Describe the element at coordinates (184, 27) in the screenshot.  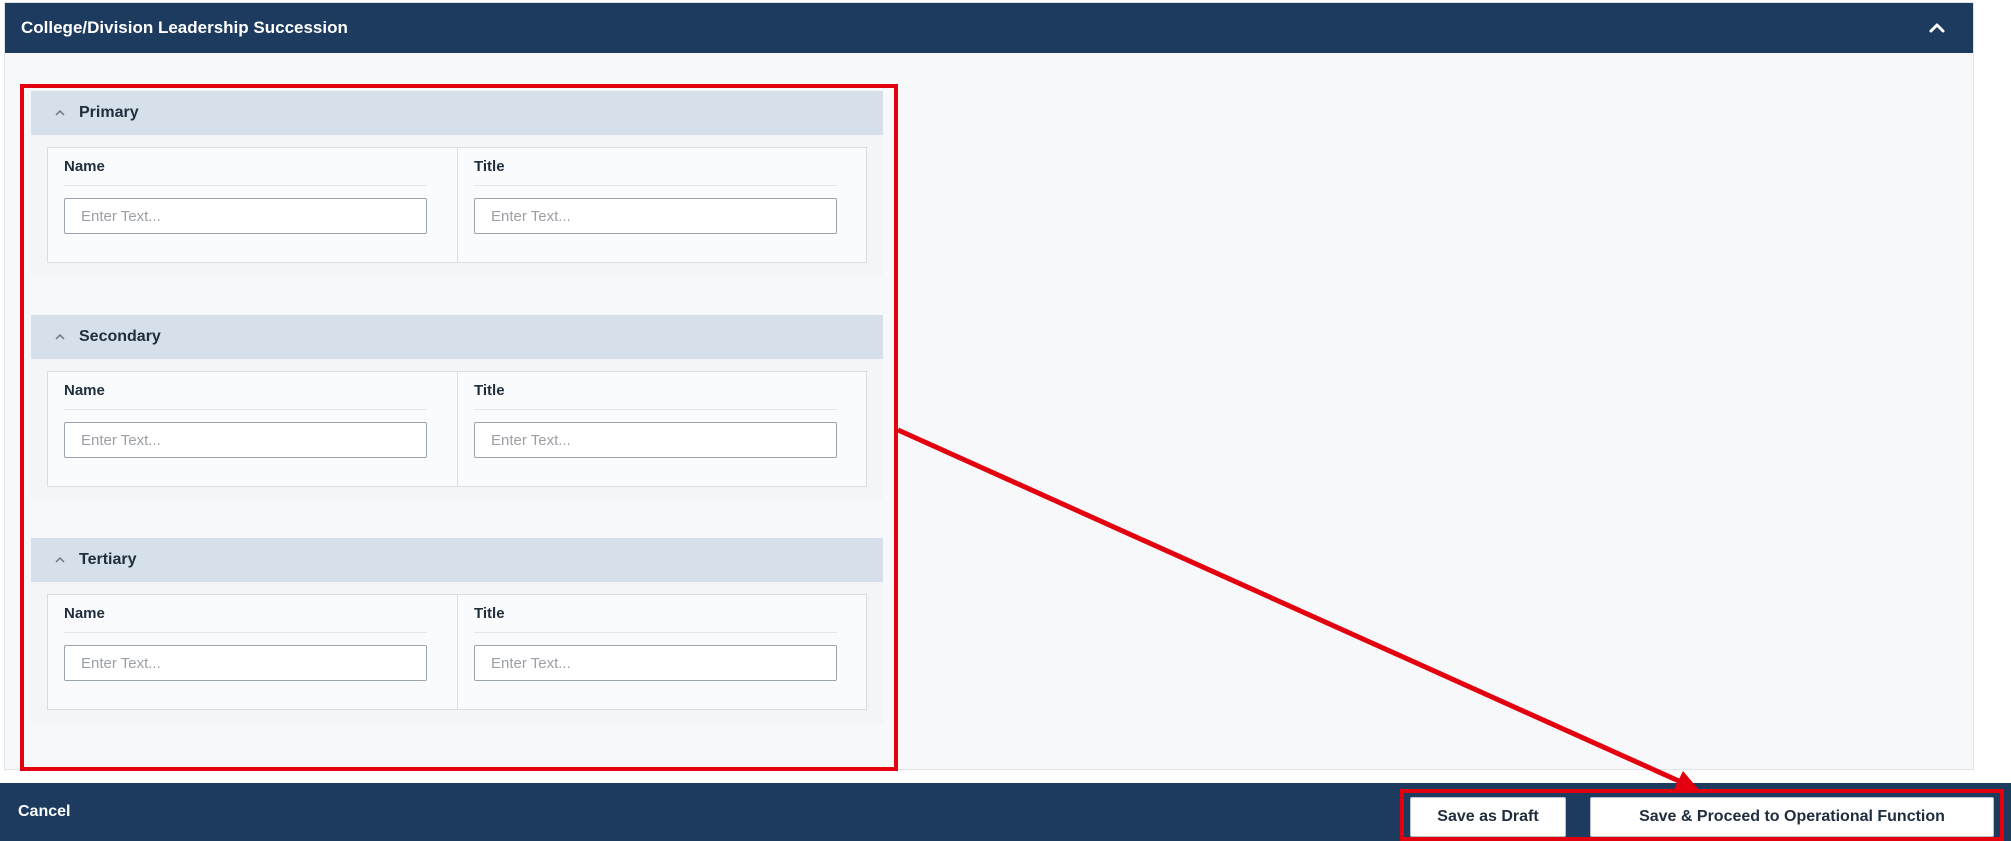
I see `panel-title: College/Division Leadership Succession` at that location.